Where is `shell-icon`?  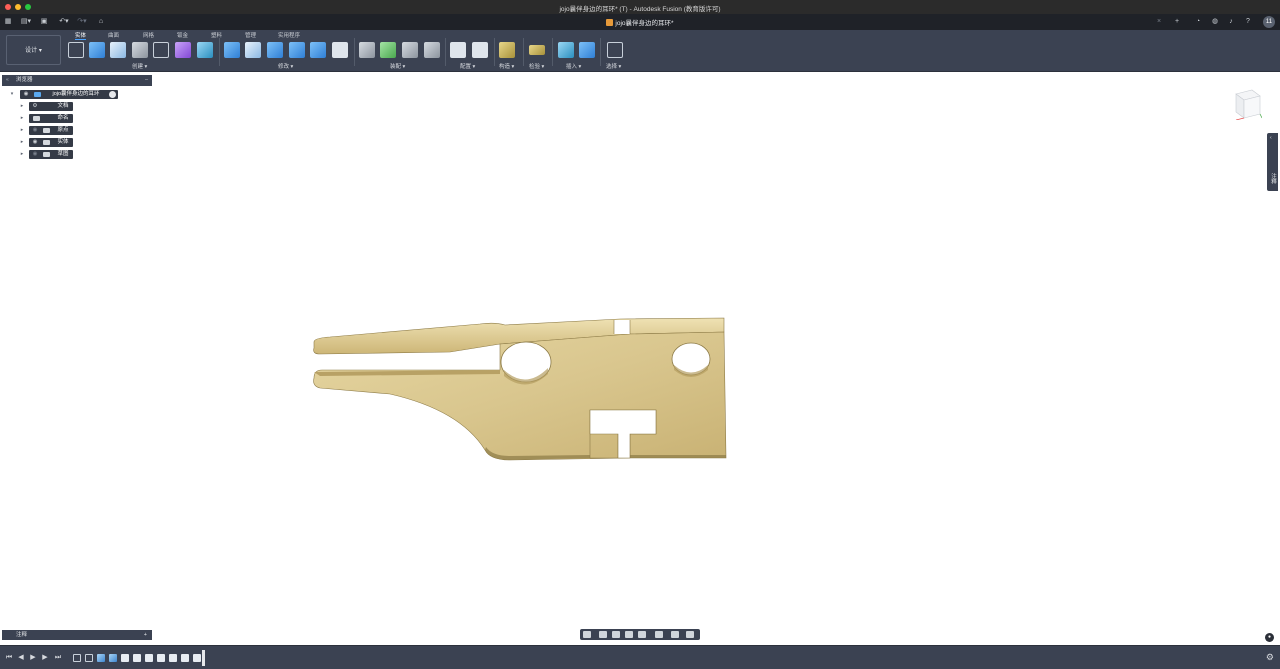 shell-icon is located at coordinates (275, 50).